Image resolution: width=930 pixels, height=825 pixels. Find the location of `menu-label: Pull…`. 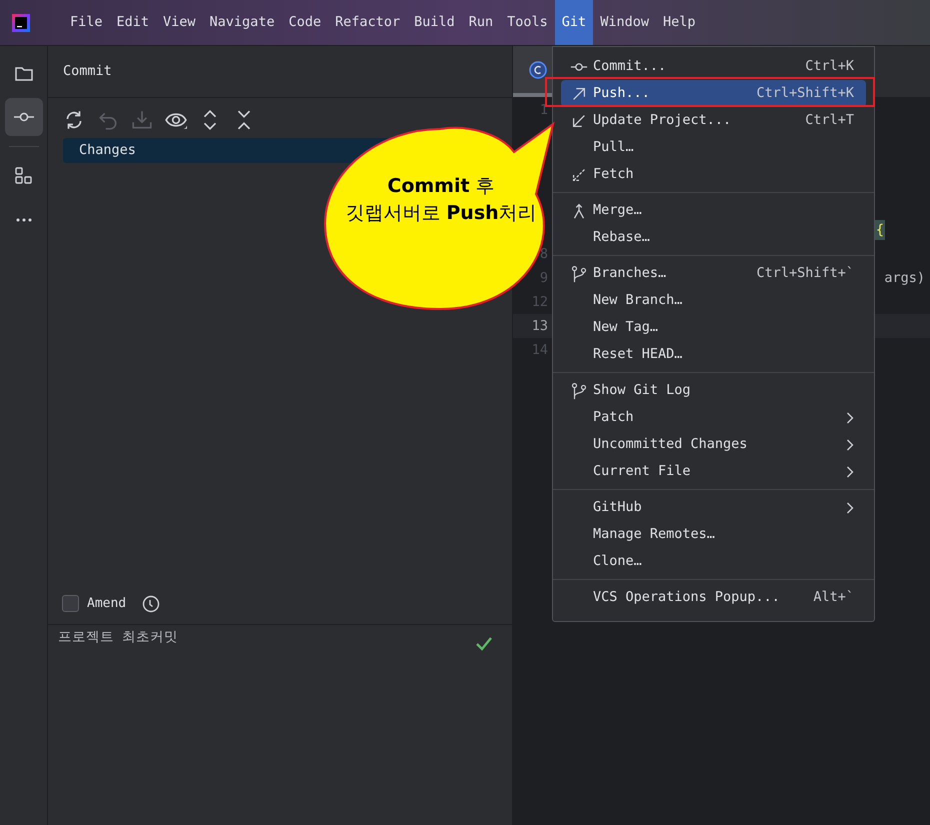

menu-label: Pull… is located at coordinates (614, 148).